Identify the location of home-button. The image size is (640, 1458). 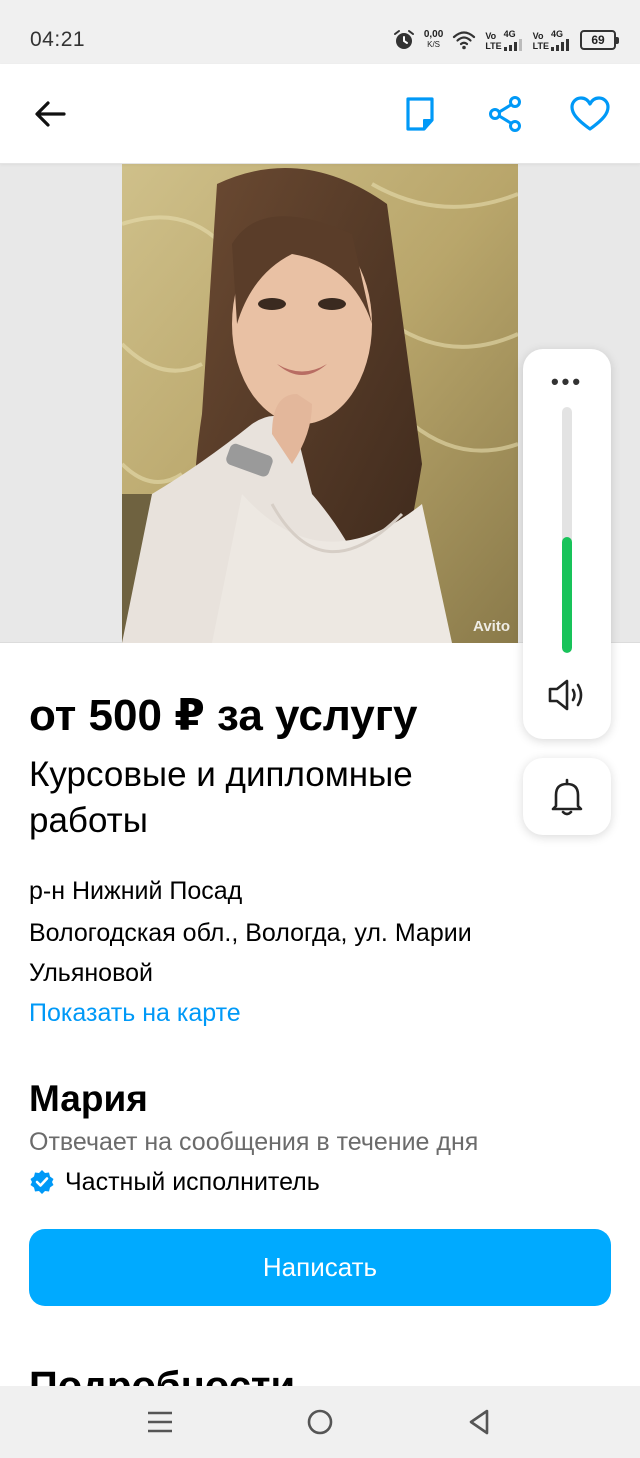
(320, 1422).